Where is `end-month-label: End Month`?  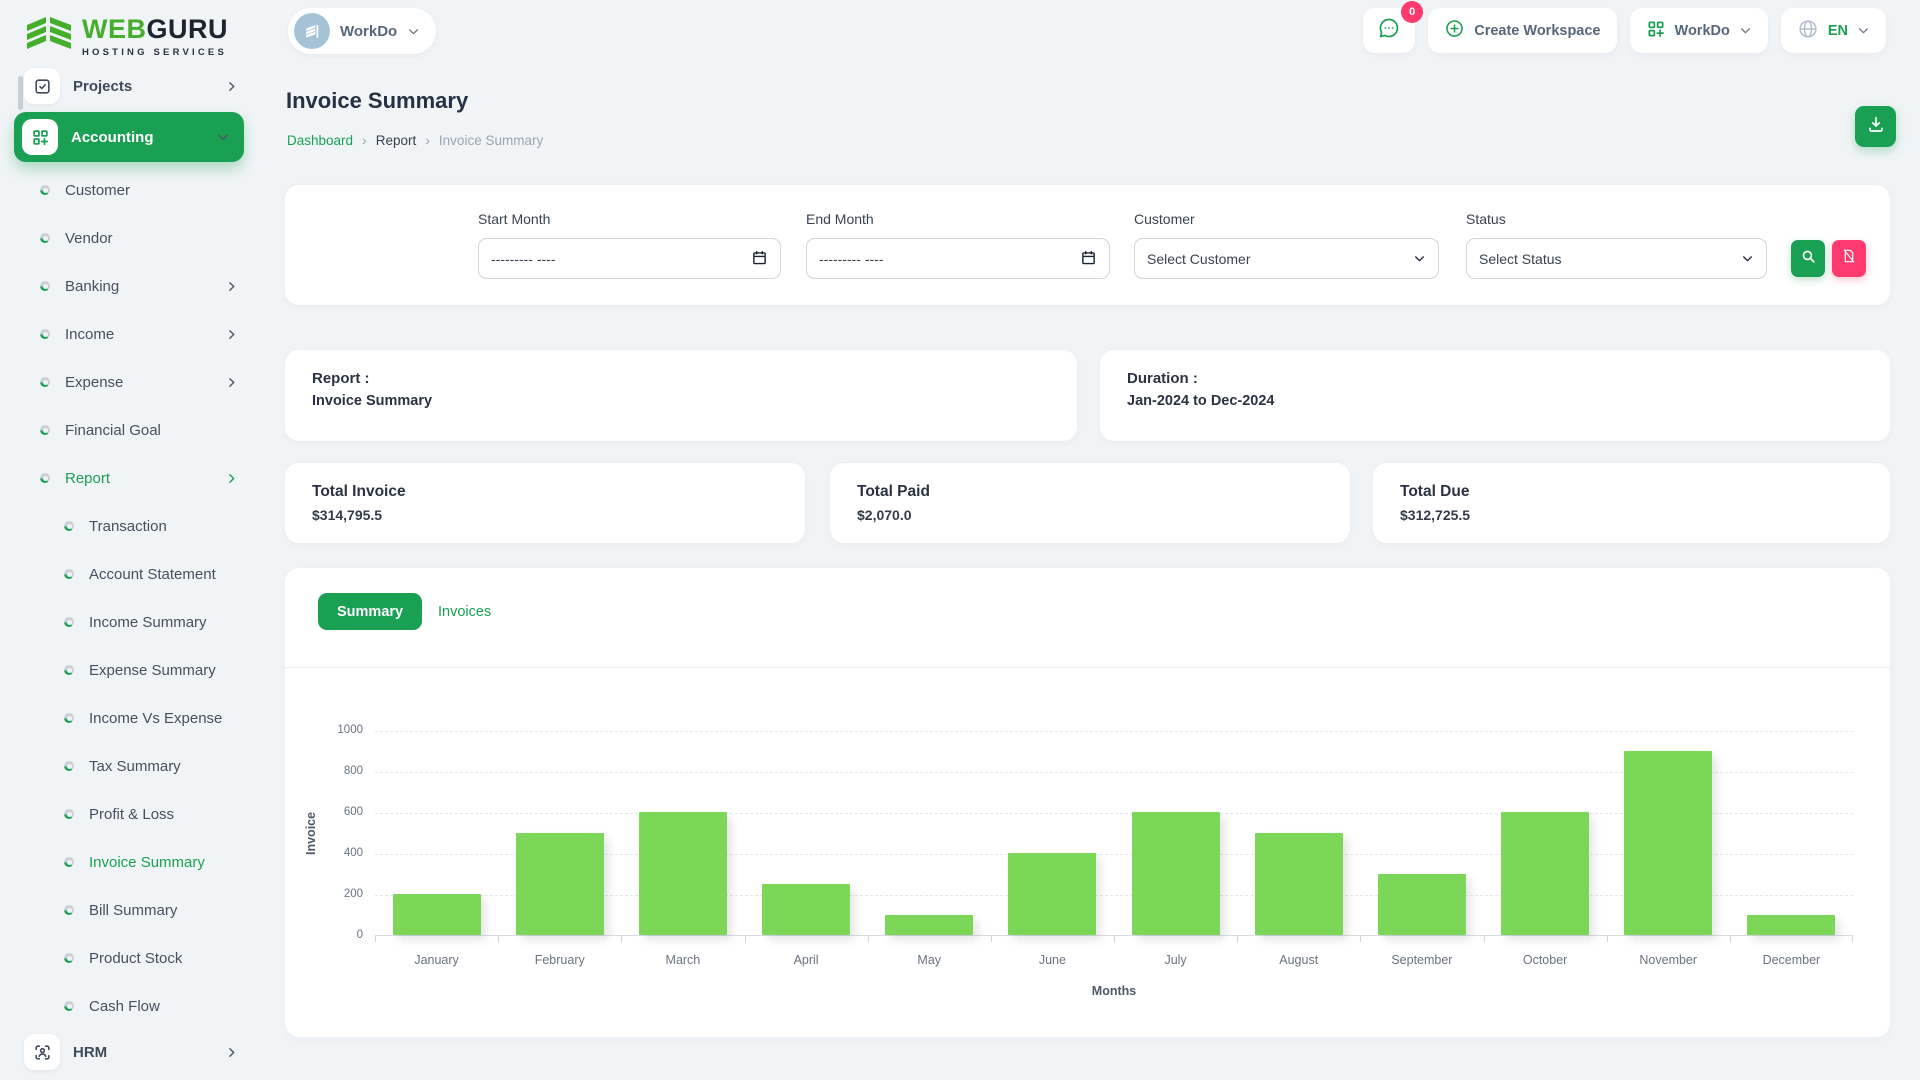 end-month-label: End Month is located at coordinates (840, 219).